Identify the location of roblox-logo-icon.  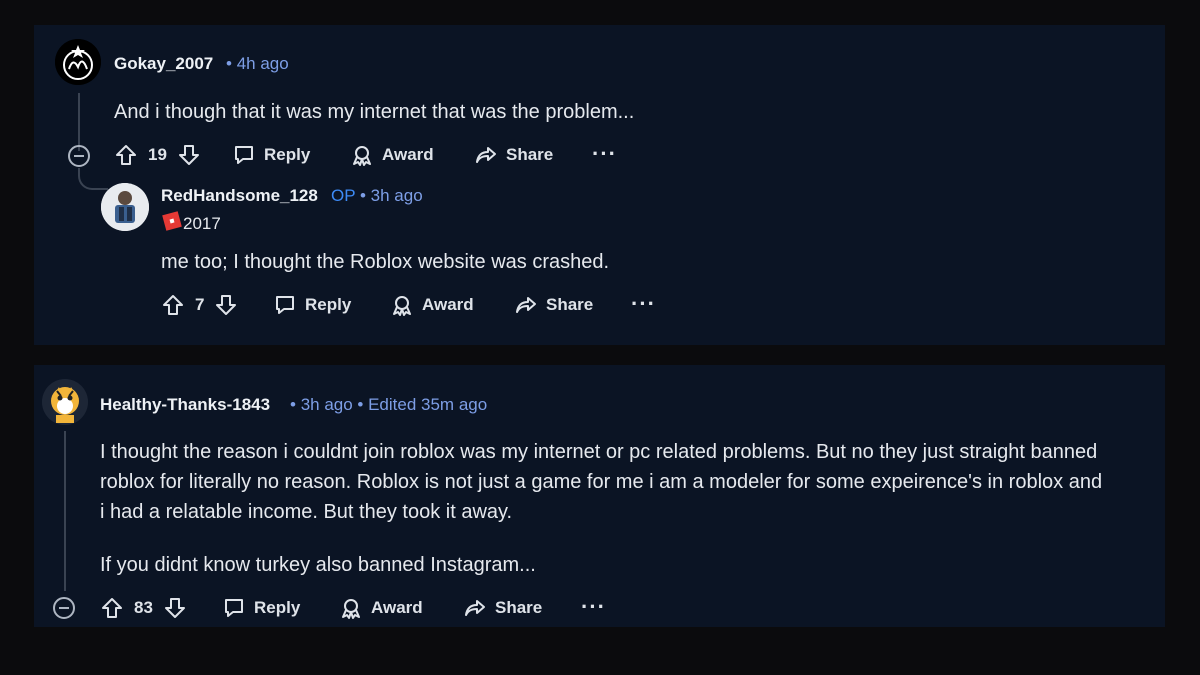
(172, 223).